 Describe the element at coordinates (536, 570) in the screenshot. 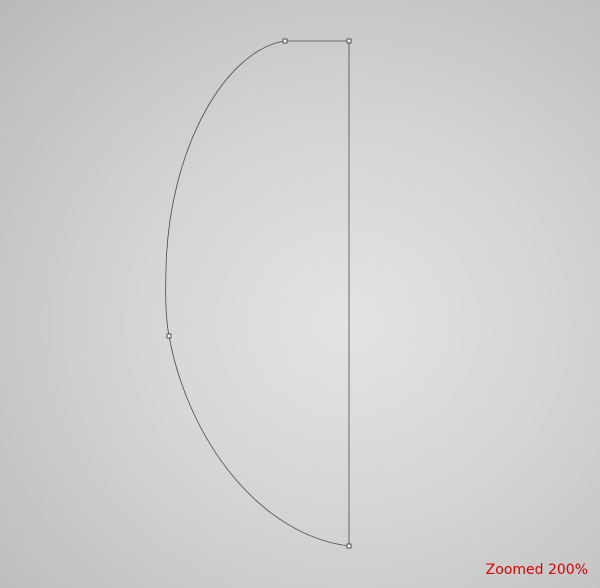

I see `zoom-level-label: Zoomed 200%` at that location.